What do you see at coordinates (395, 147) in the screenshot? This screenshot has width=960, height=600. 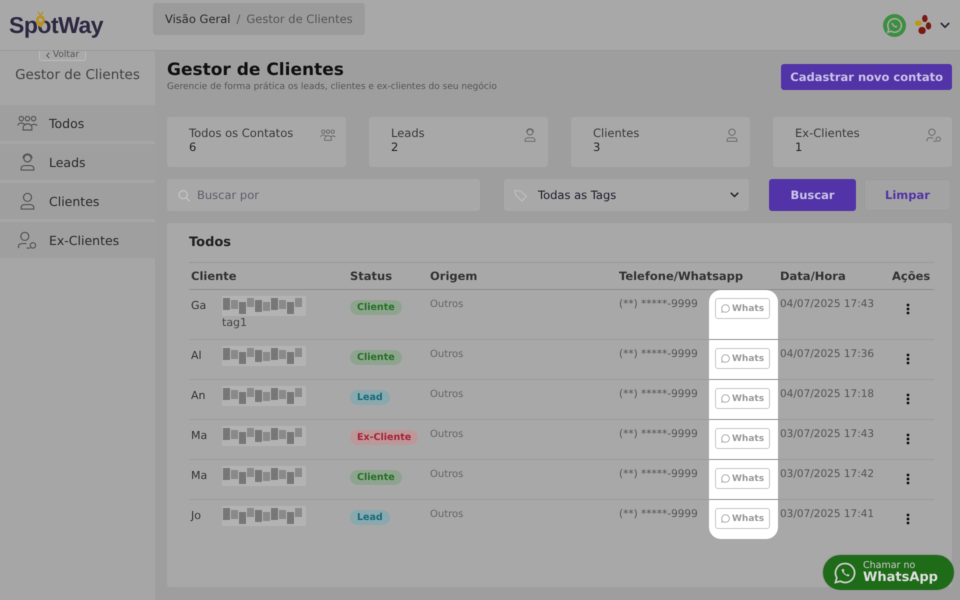 I see `stat-value: 2` at bounding box center [395, 147].